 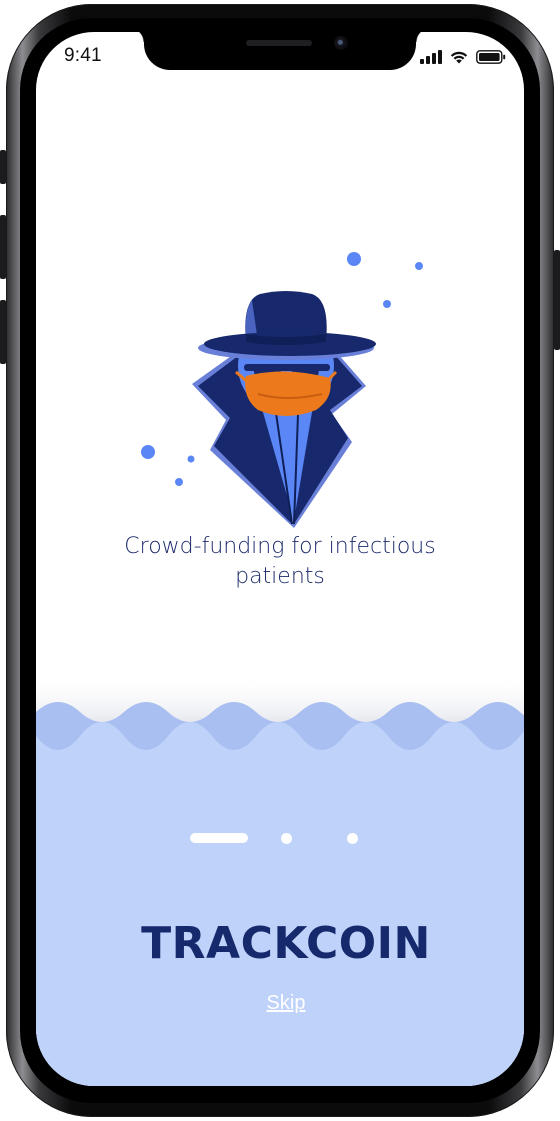 What do you see at coordinates (280, 839) in the screenshot?
I see `page-indicator` at bounding box center [280, 839].